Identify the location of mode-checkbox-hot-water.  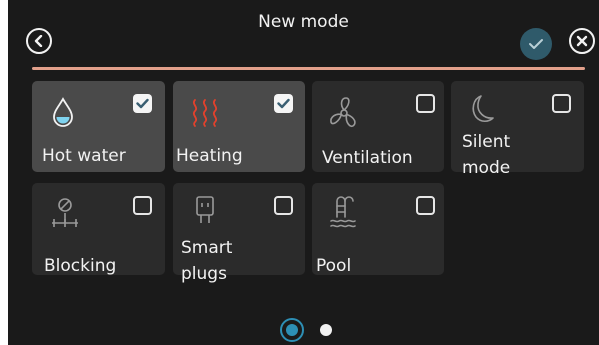
(142, 103).